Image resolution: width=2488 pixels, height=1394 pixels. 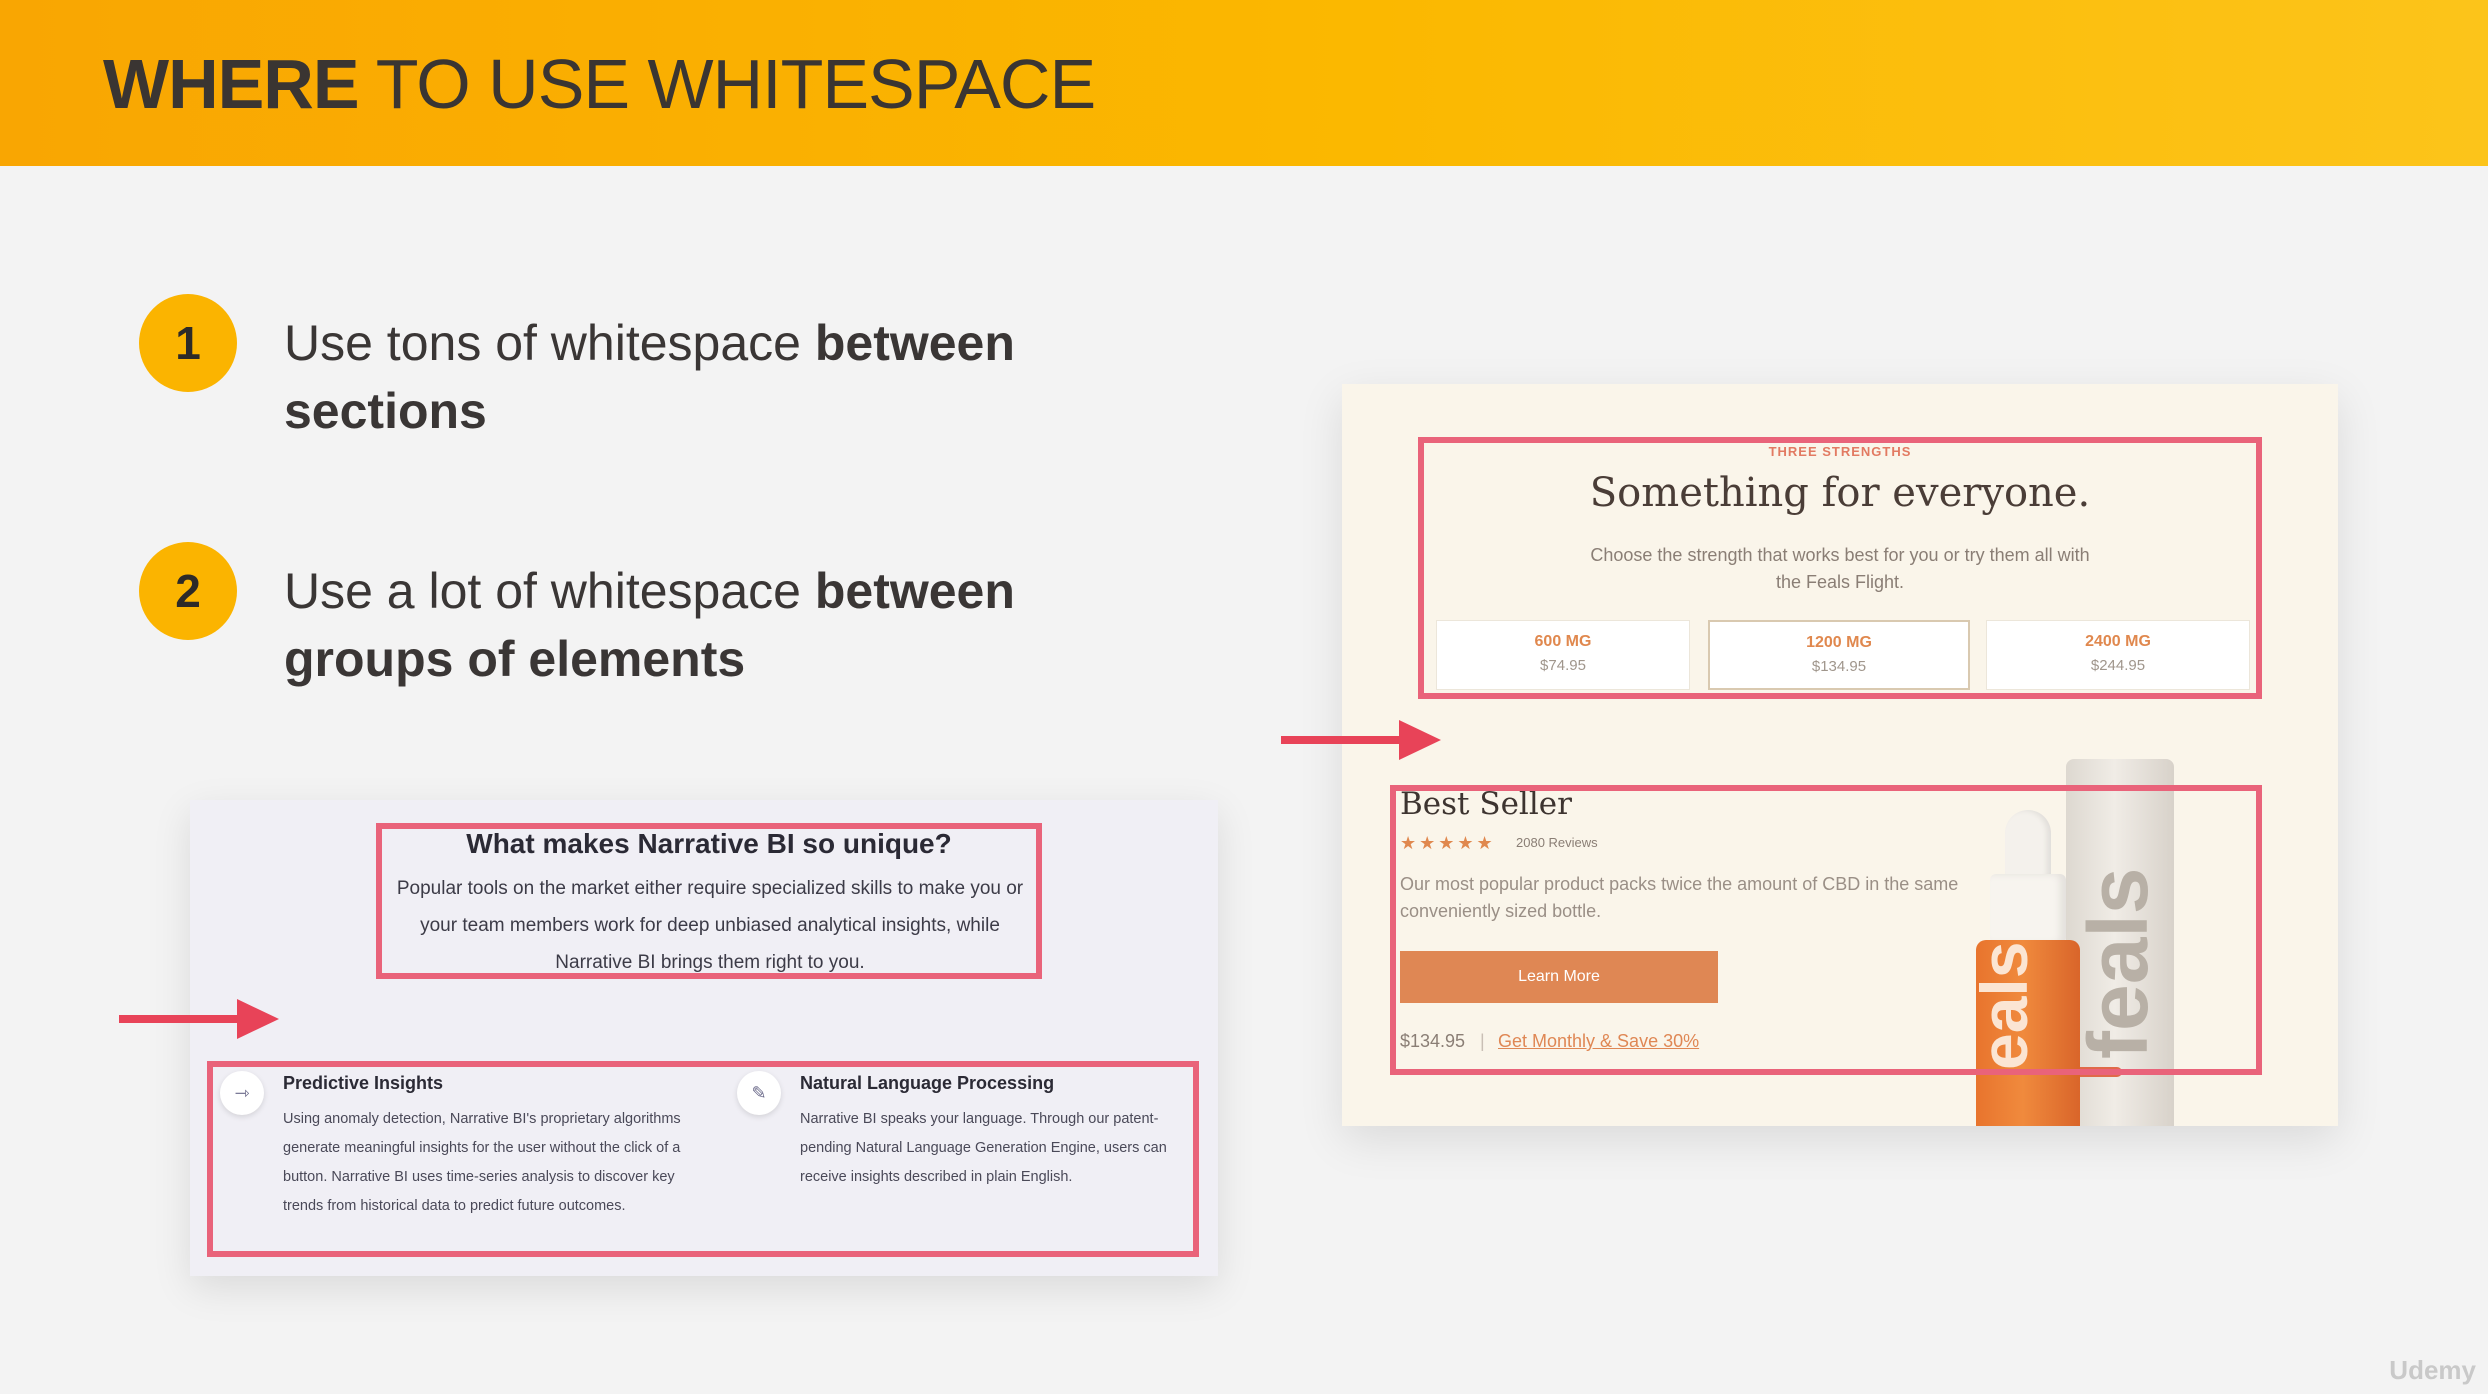 What do you see at coordinates (1826, 930) in the screenshot?
I see `highlight-best-seller-section` at bounding box center [1826, 930].